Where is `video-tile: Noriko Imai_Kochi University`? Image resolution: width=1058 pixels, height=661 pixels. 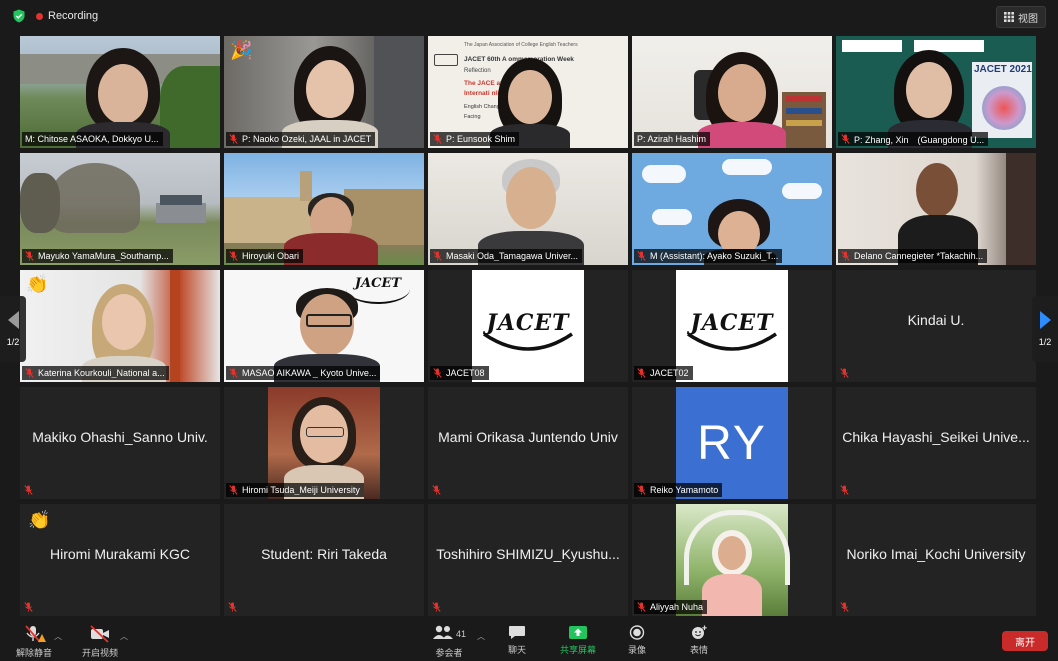 video-tile: Noriko Imai_Kochi University is located at coordinates (936, 560).